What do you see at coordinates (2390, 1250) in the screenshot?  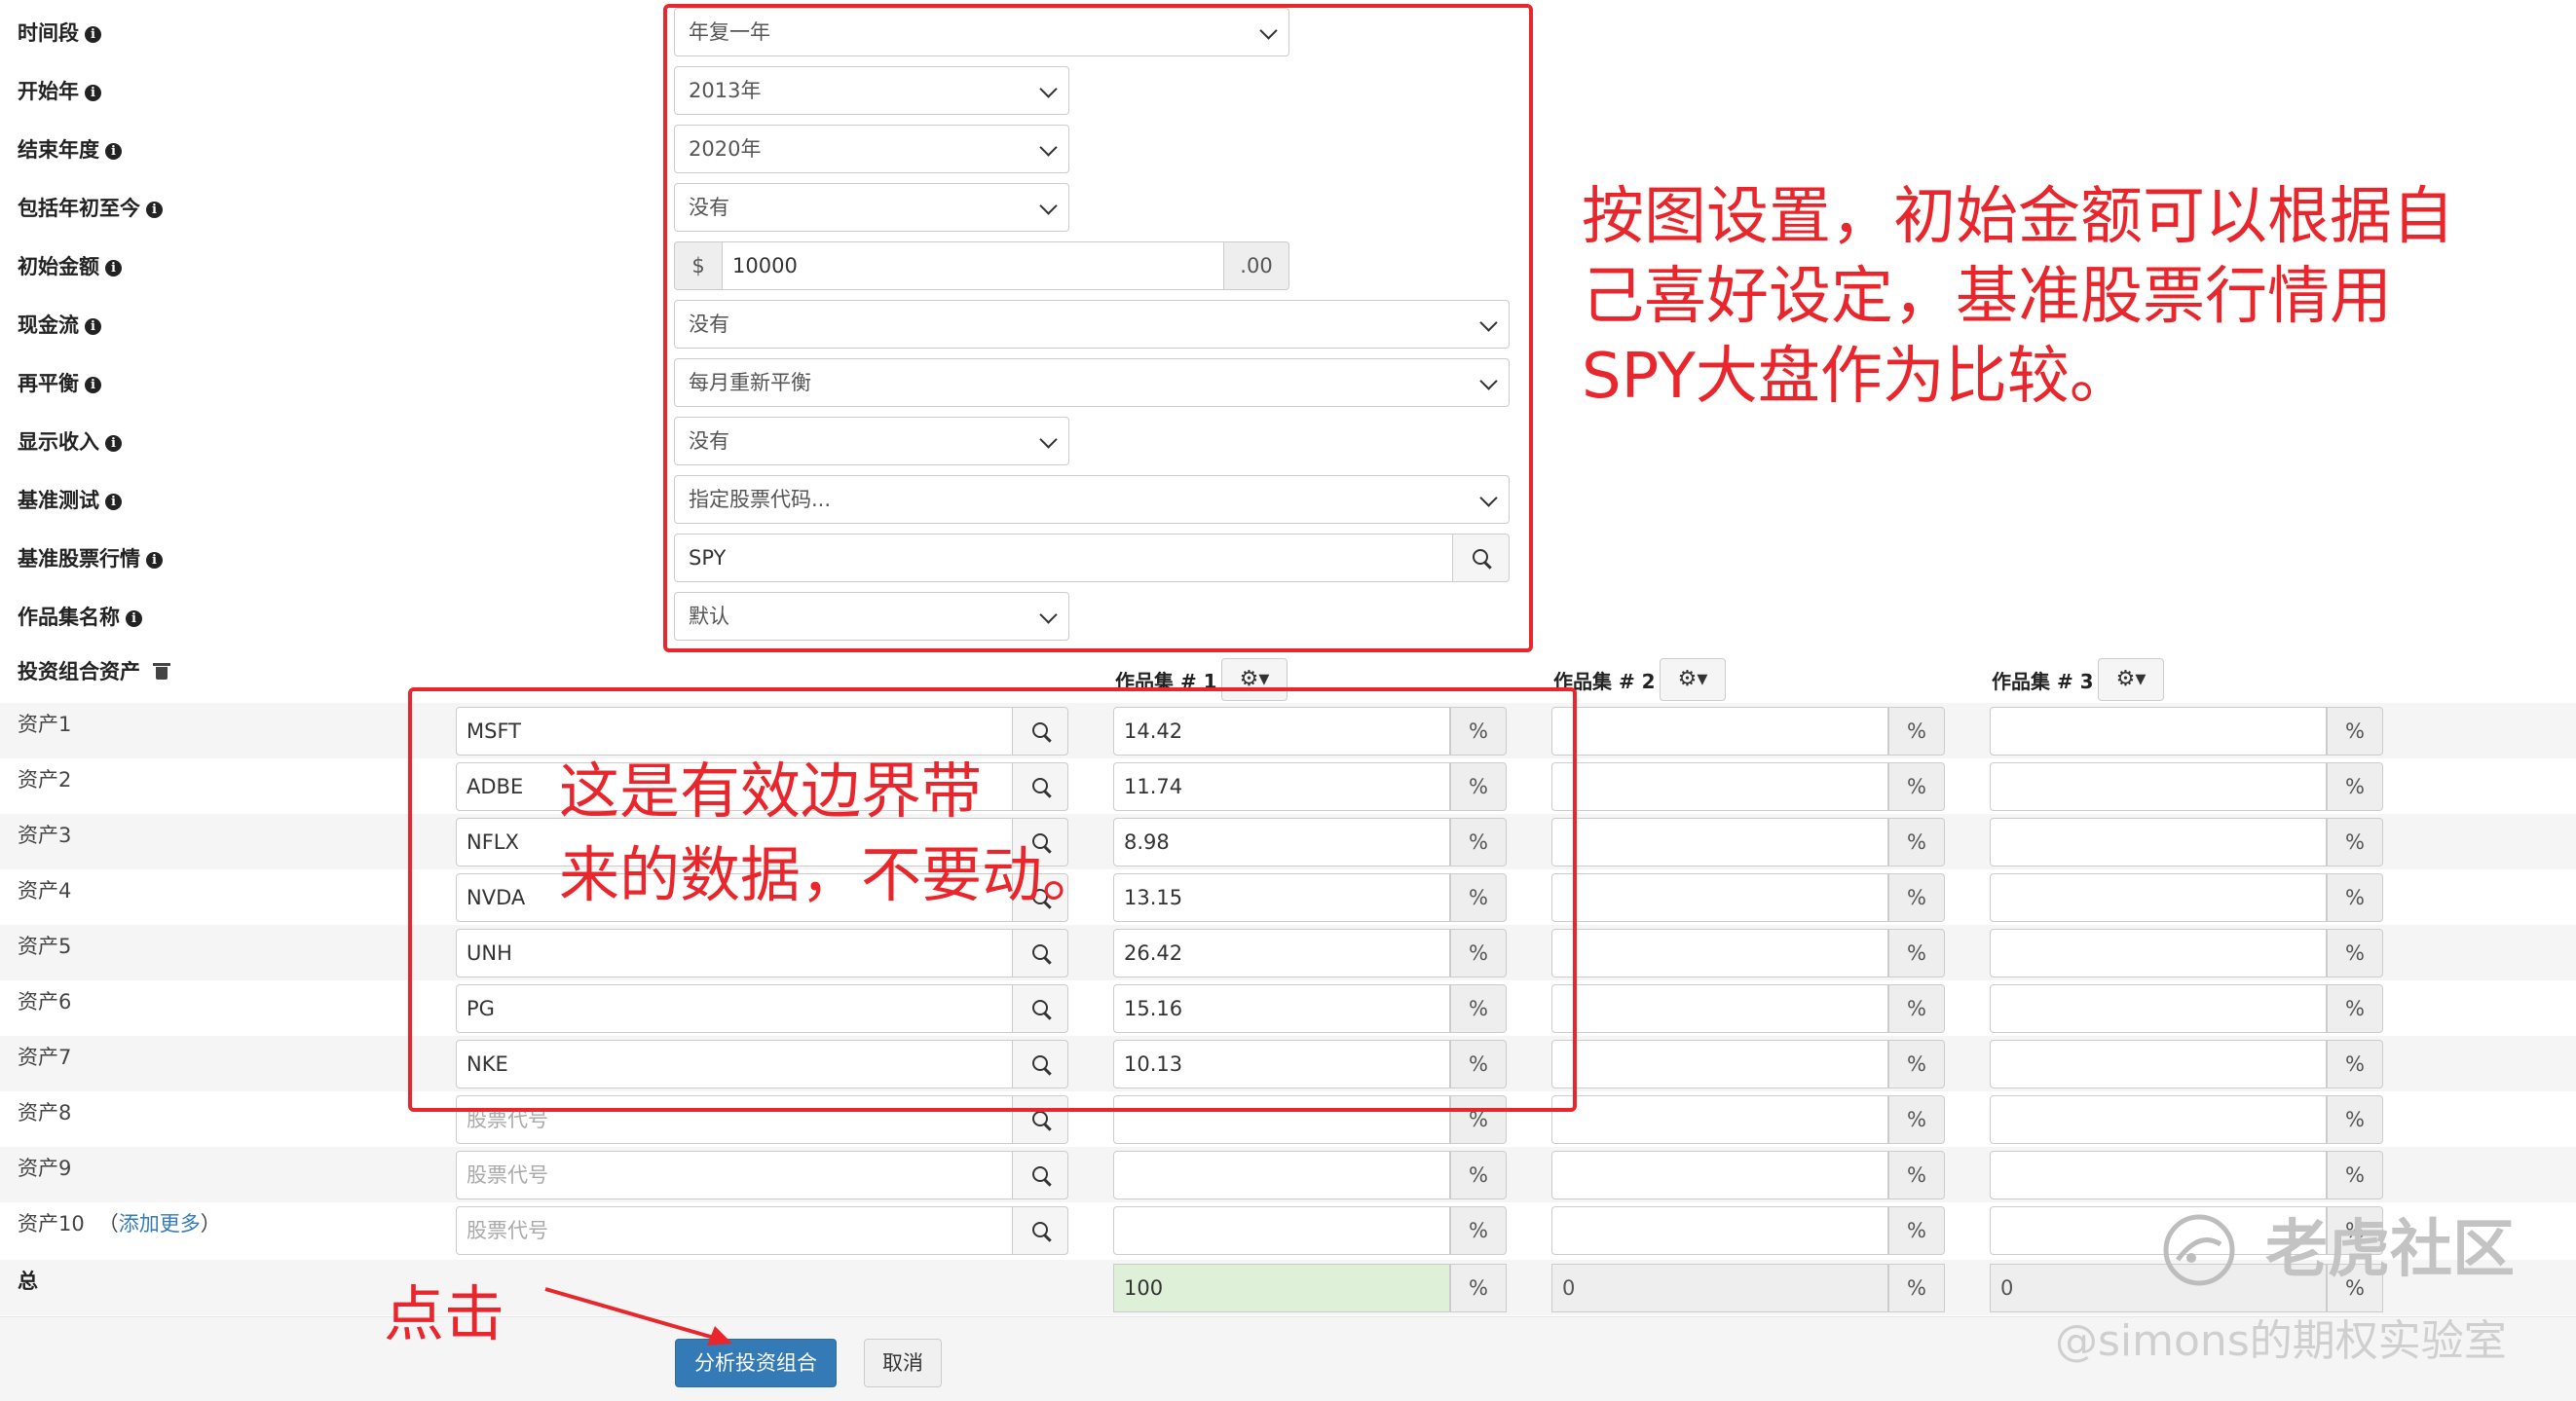 I see `watermark-brand: 老虎社区` at bounding box center [2390, 1250].